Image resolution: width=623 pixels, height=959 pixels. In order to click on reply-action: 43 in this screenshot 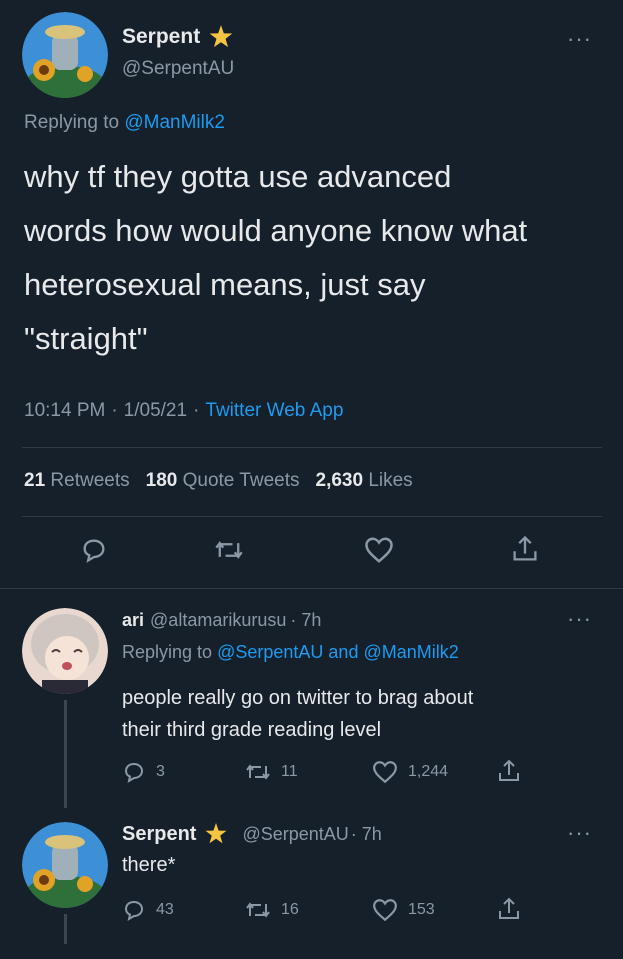, I will do `click(148, 910)`.